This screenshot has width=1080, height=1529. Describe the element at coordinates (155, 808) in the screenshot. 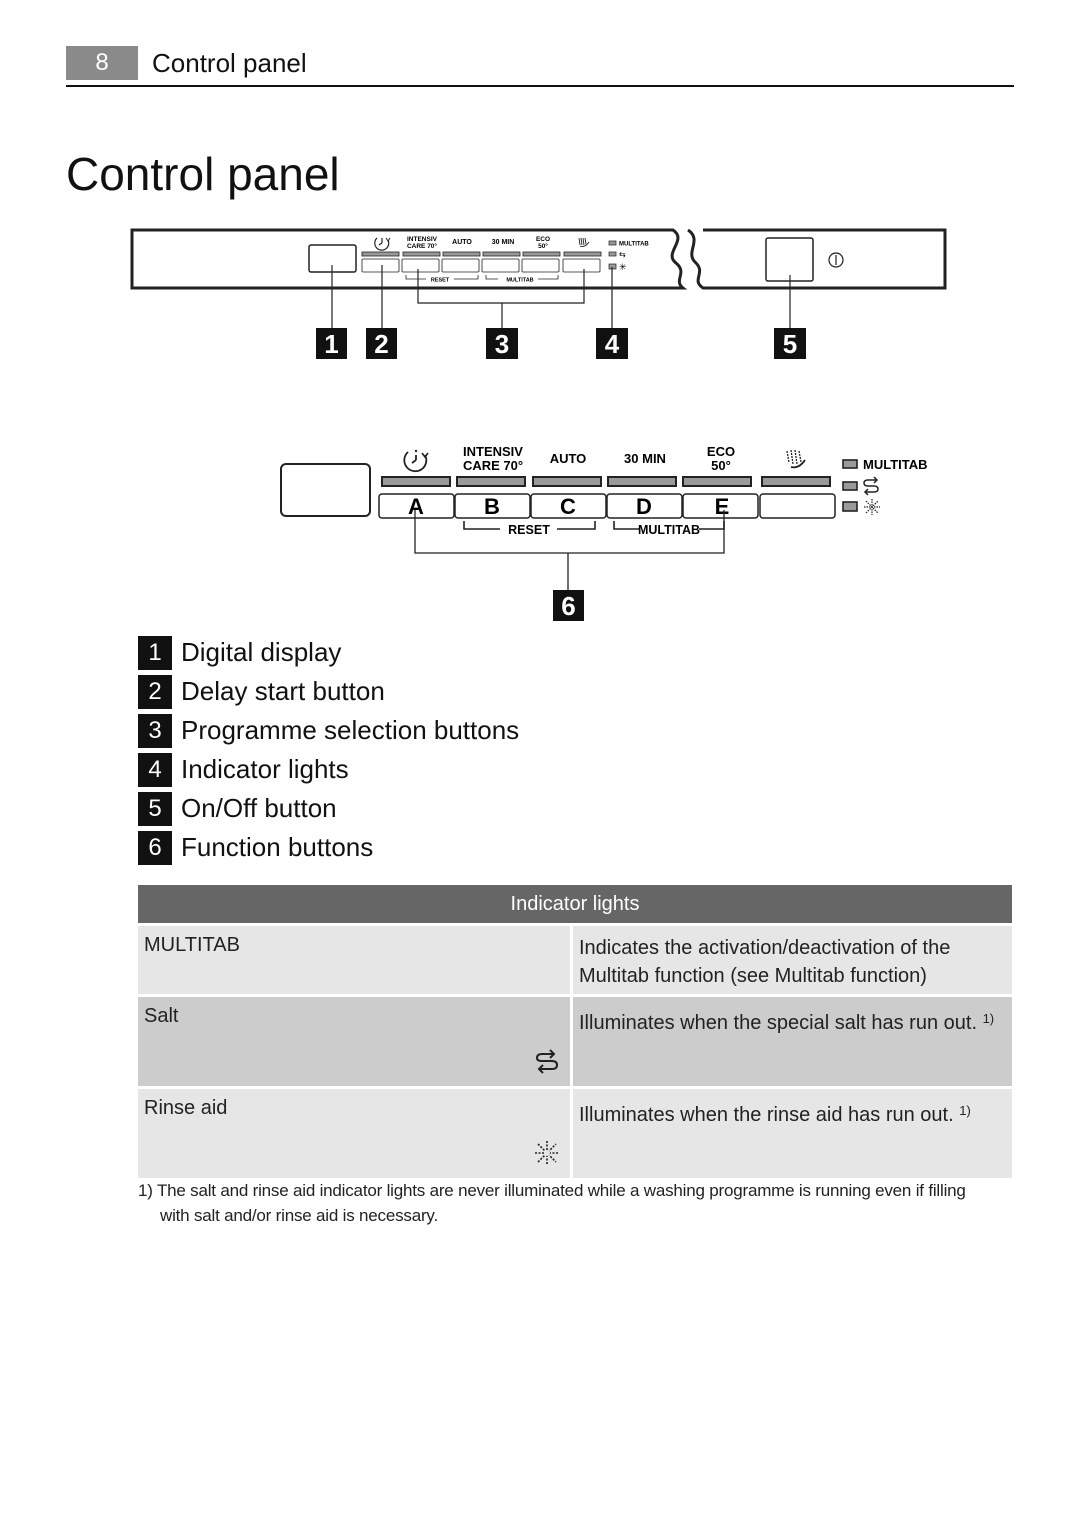

I see `legend-number: 5` at that location.